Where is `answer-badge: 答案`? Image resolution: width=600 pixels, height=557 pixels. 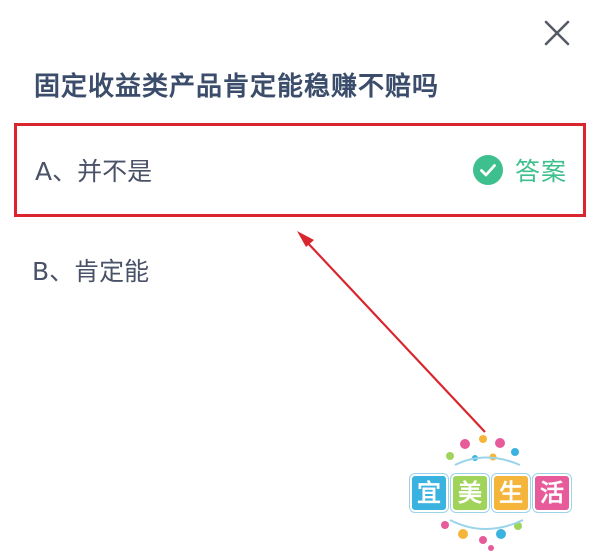 answer-badge: 答案 is located at coordinates (519, 170).